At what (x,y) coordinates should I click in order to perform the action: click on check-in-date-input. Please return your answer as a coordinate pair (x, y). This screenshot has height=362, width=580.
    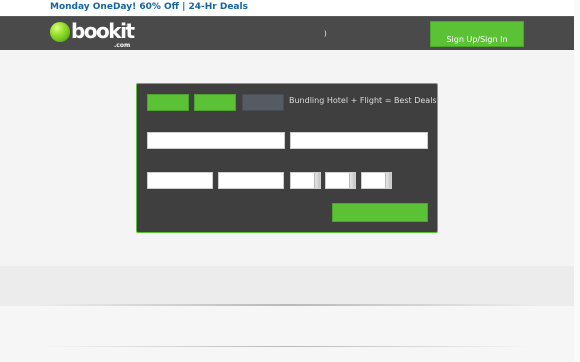
    Looking at the image, I should click on (180, 180).